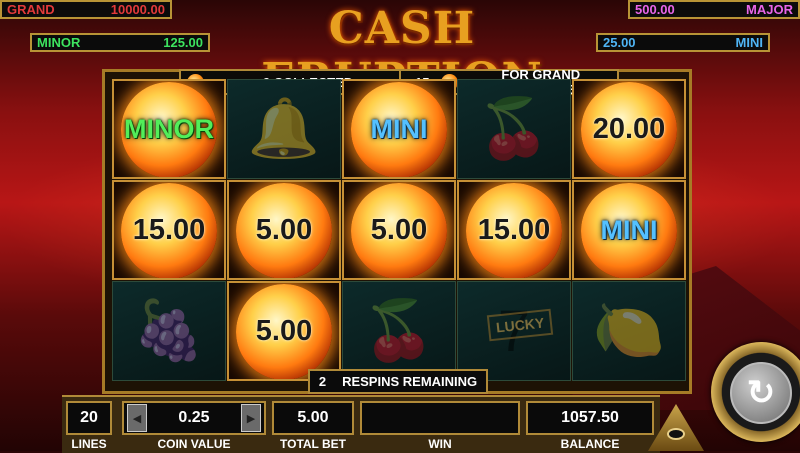 This screenshot has height=453, width=800. Describe the element at coordinates (714, 9) in the screenshot. I see `major-jackpot-meter: 500.00 MAJOR` at that location.